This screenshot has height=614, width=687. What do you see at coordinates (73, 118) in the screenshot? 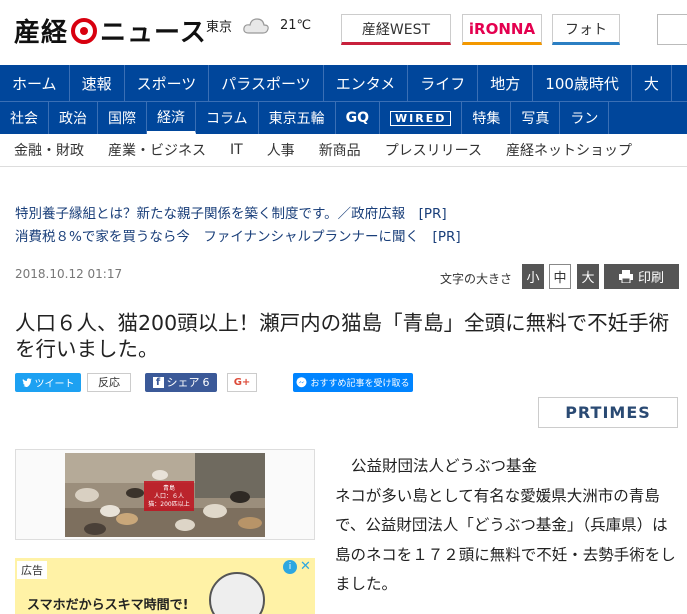
I see `nav-item-politics: 政治` at bounding box center [73, 118].